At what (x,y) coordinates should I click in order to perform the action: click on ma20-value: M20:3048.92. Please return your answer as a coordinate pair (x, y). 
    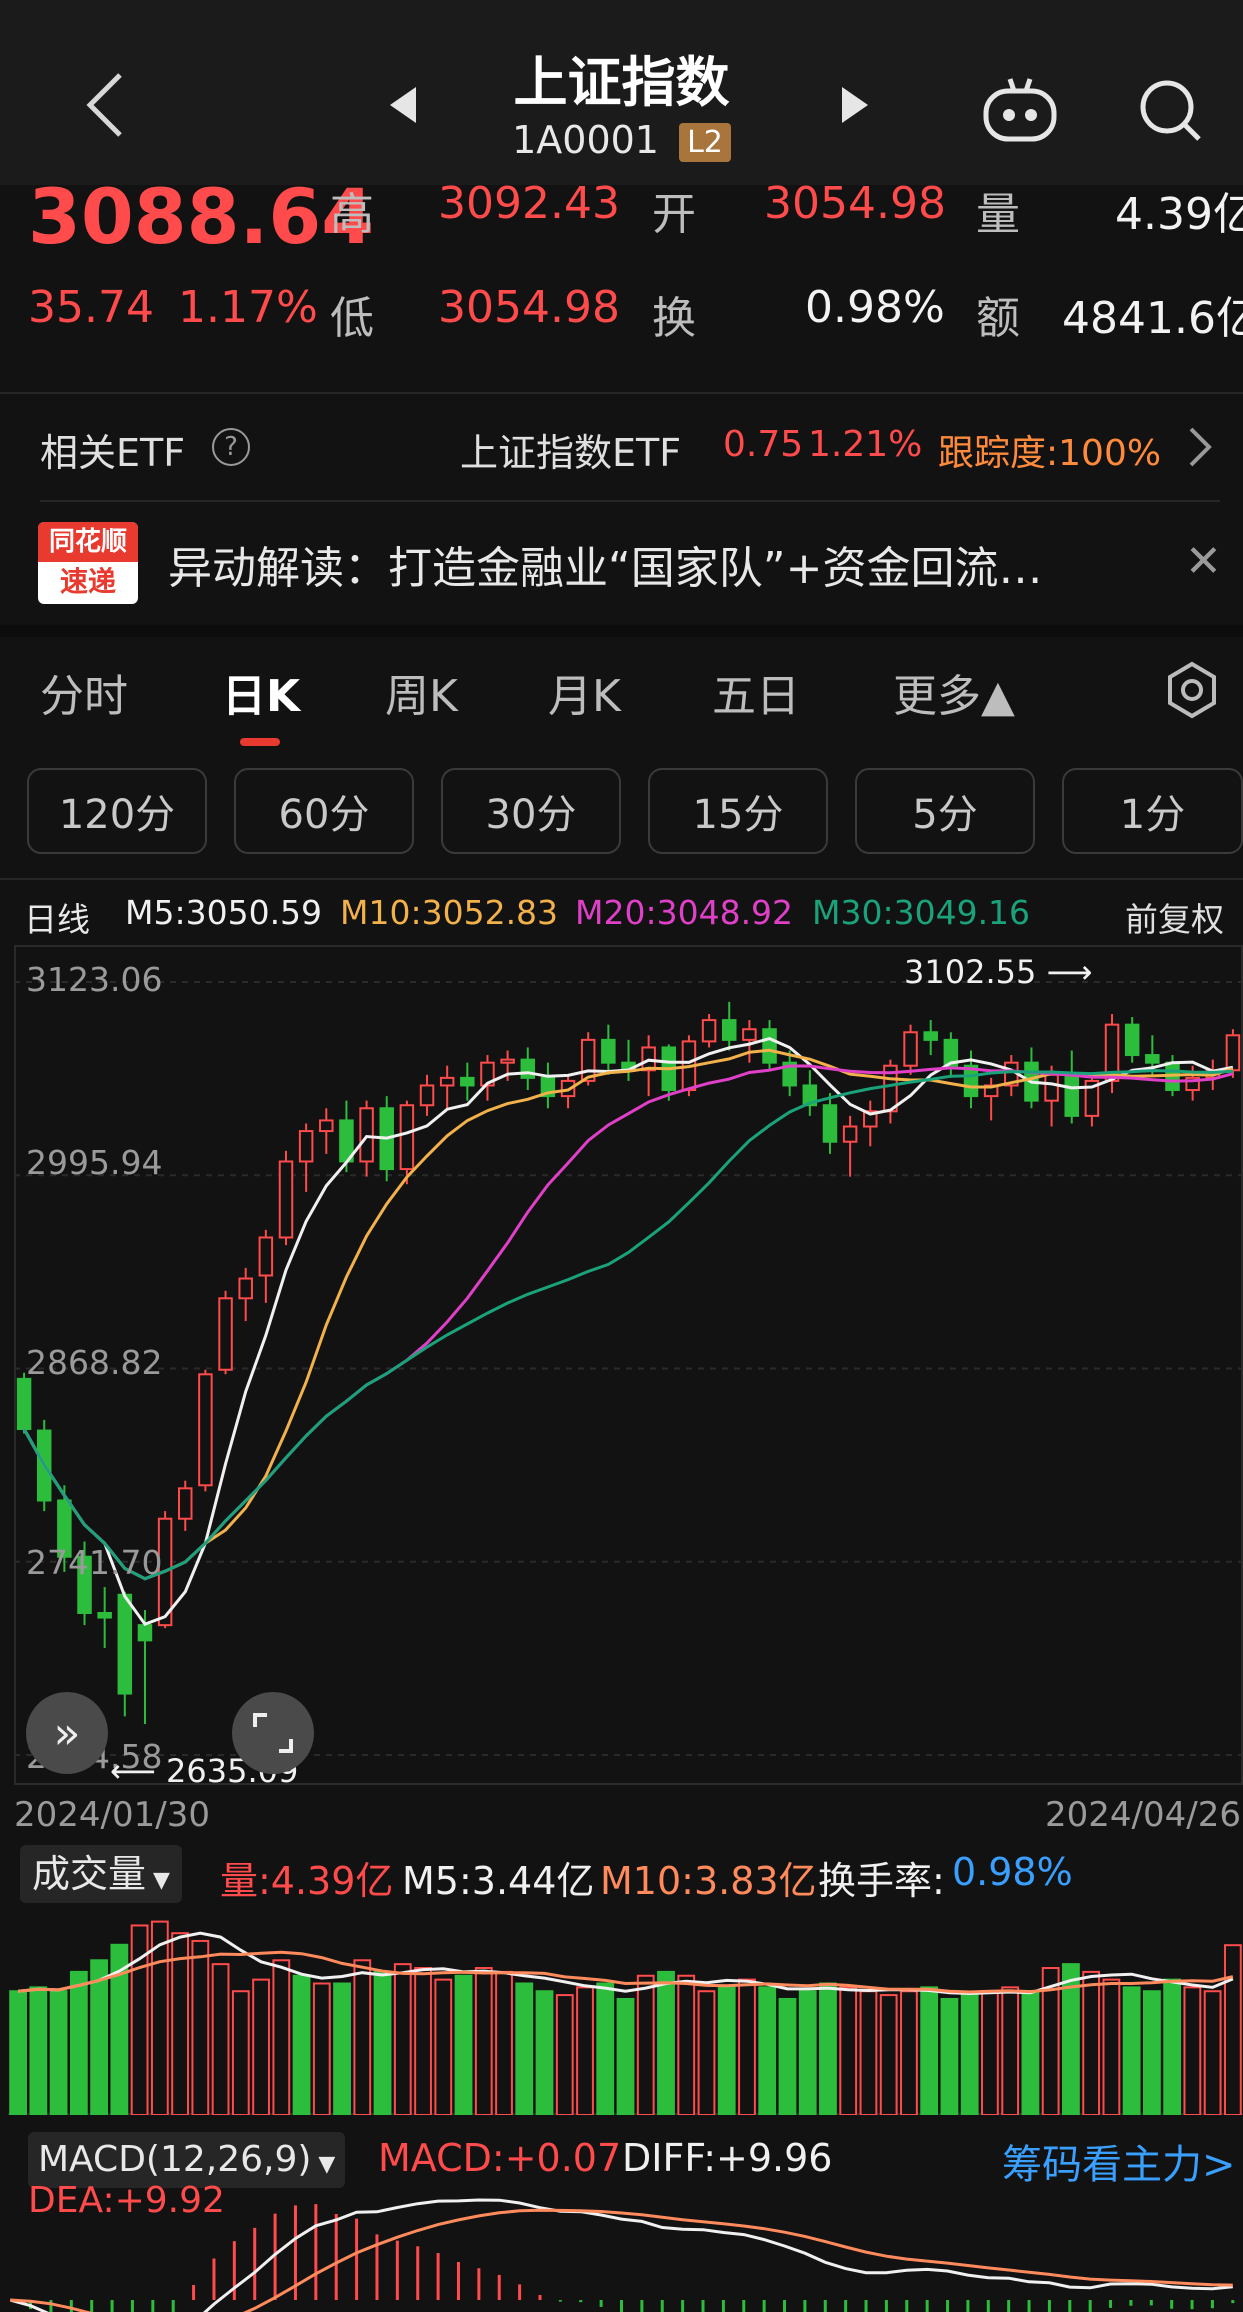
    Looking at the image, I should click on (684, 912).